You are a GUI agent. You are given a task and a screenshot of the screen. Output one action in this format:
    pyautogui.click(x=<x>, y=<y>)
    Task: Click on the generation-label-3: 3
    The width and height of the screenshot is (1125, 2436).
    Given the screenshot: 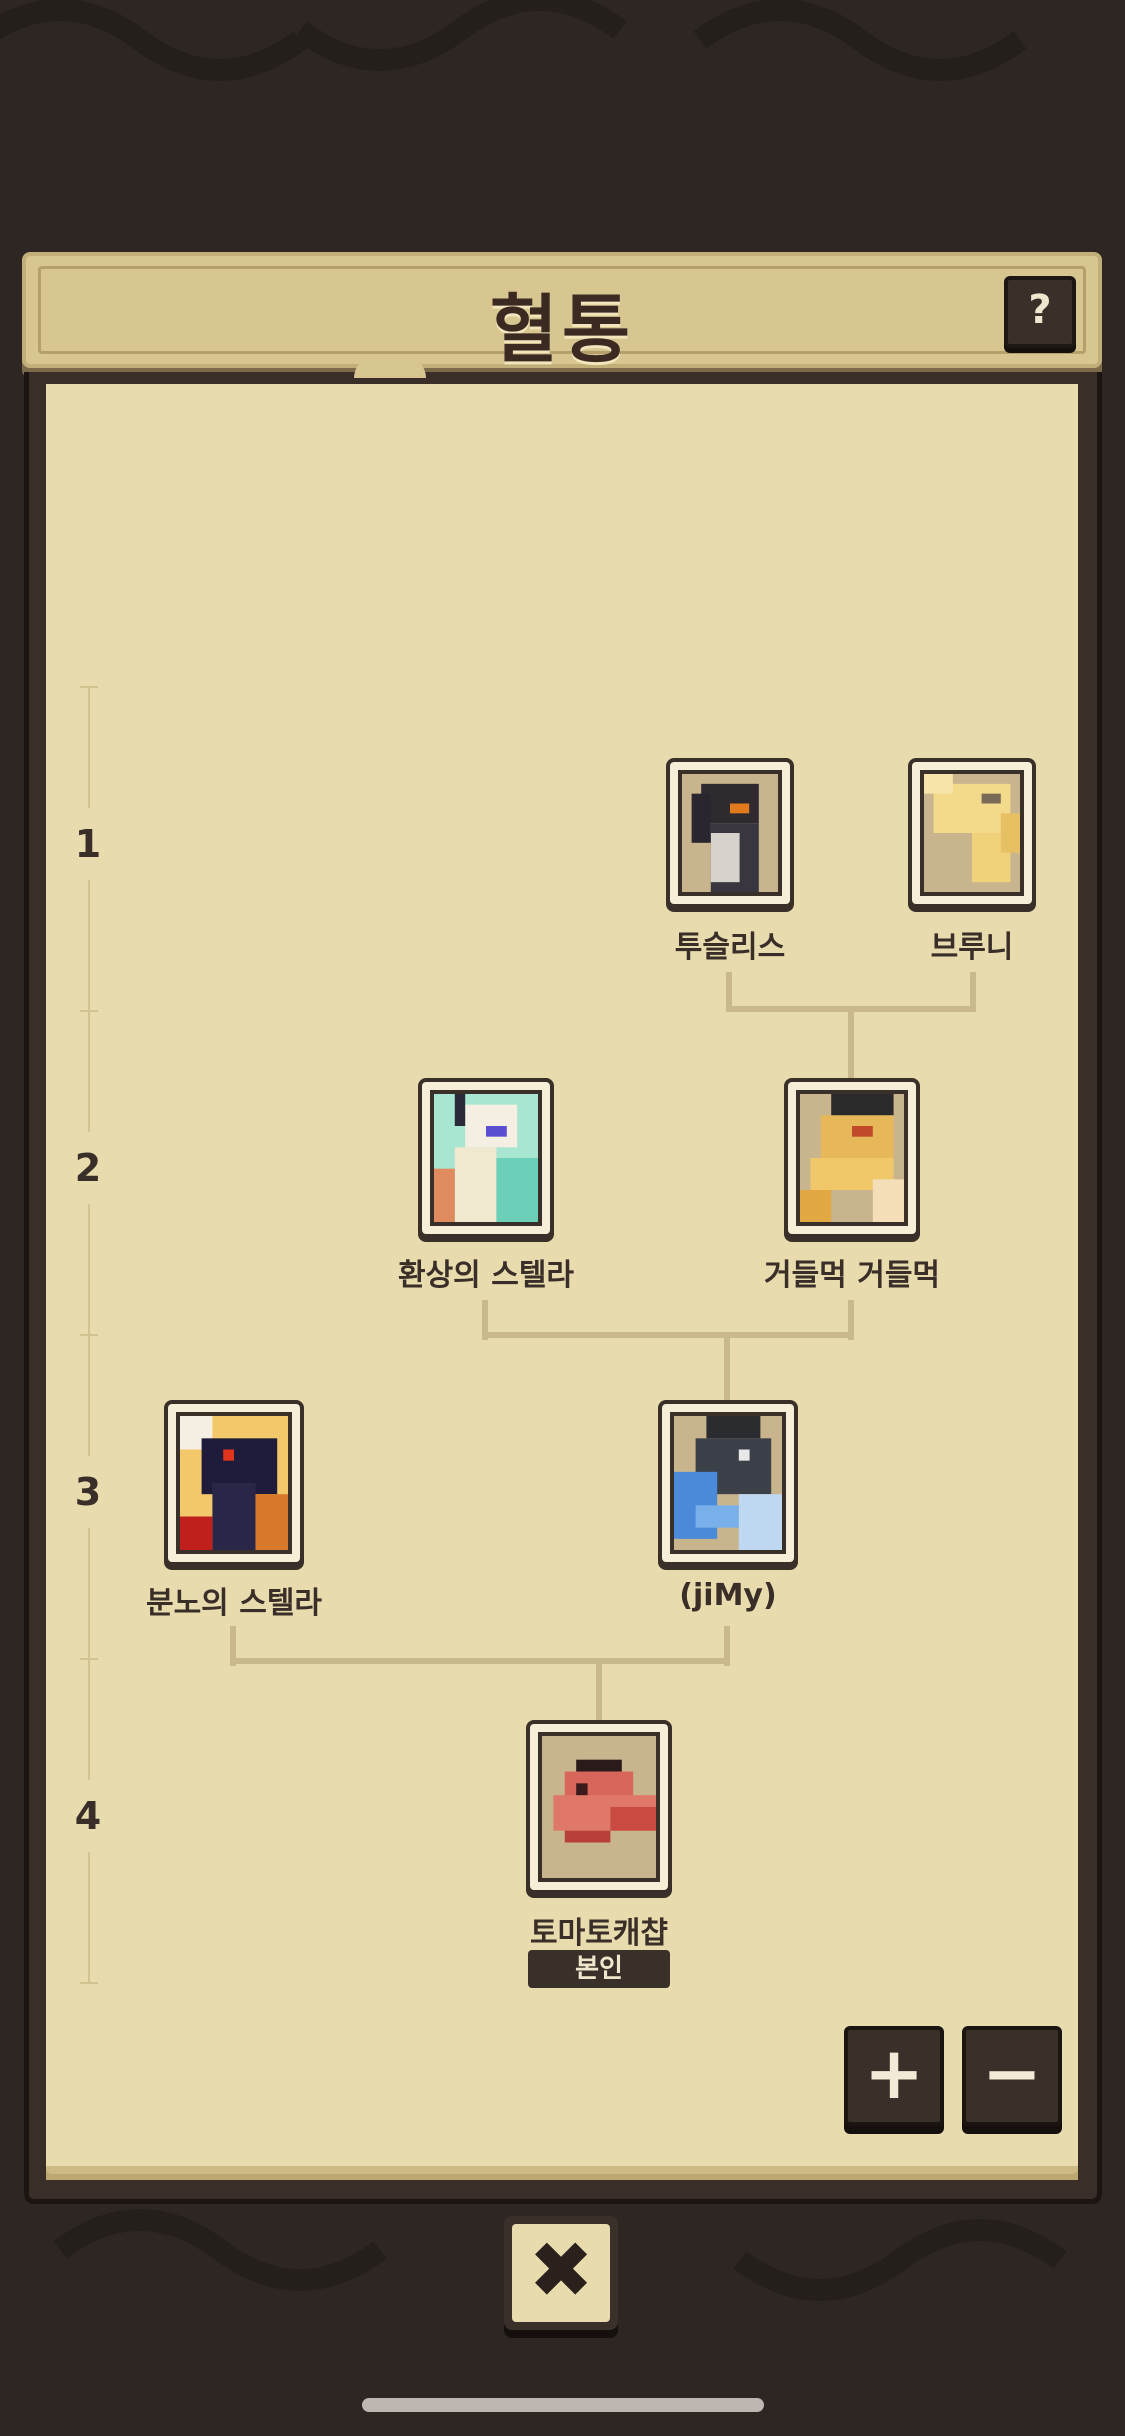 What is the action you would take?
    pyautogui.click(x=88, y=1492)
    